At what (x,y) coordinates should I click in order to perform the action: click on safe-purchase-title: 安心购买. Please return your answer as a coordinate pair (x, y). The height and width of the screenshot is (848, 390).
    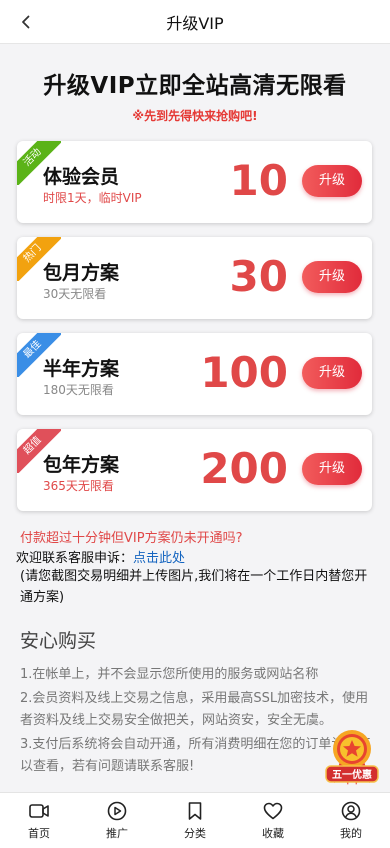
    Looking at the image, I should click on (58, 641).